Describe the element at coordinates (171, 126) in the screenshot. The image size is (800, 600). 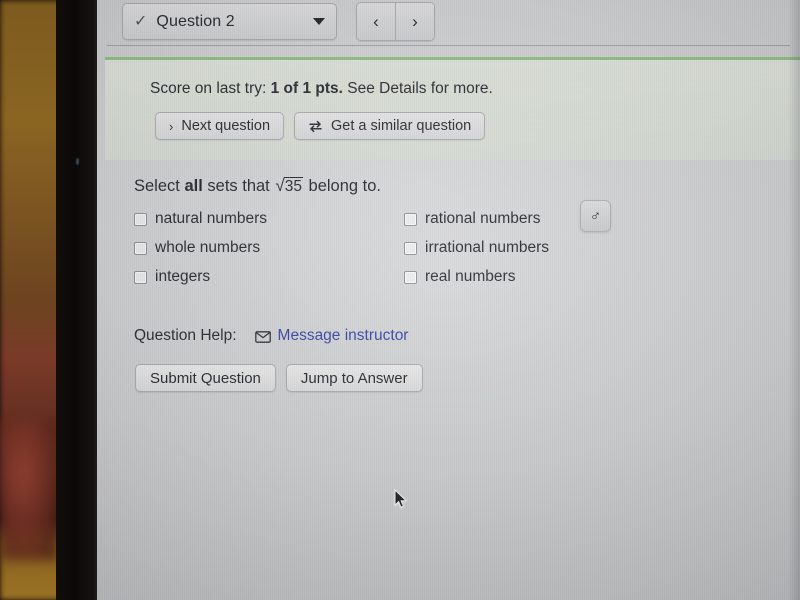
I see `chevron-right-icon: ›` at that location.